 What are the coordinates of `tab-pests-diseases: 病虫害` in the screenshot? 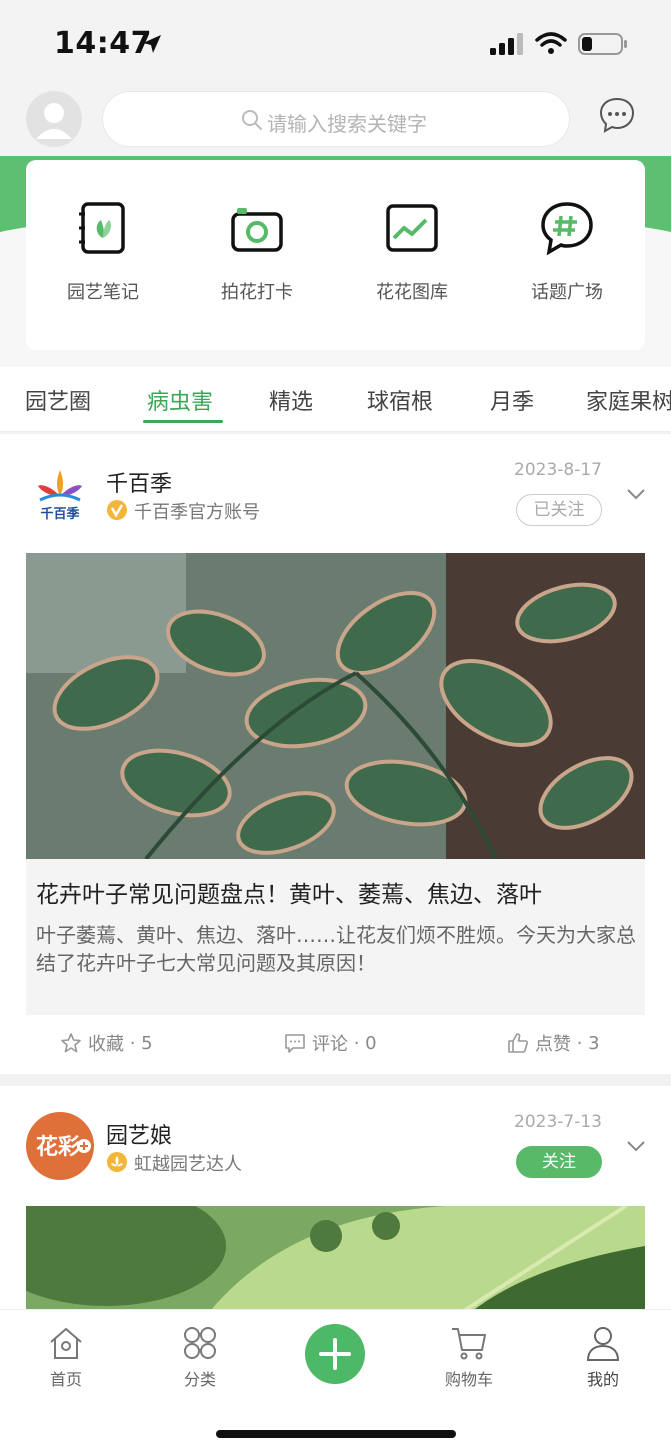 It's located at (180, 400).